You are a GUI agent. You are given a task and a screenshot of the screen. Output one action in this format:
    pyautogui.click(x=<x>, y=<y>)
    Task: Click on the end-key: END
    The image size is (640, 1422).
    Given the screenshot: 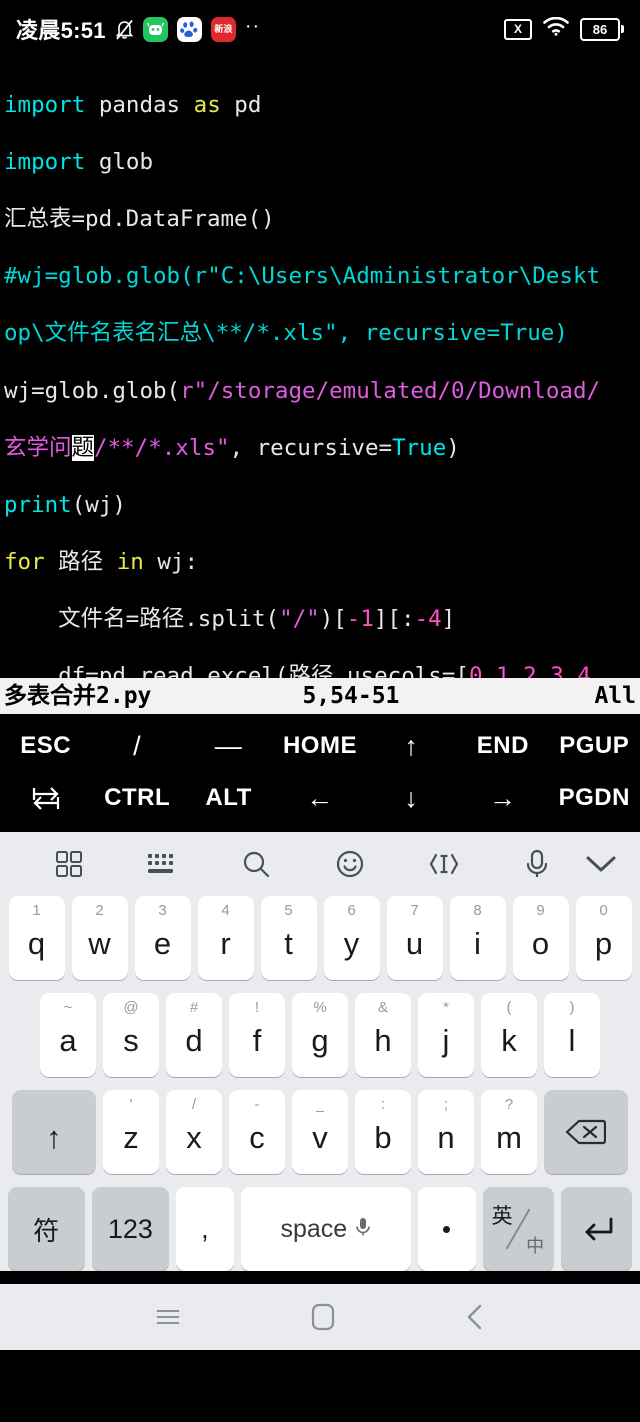 What is the action you would take?
    pyautogui.click(x=502, y=746)
    